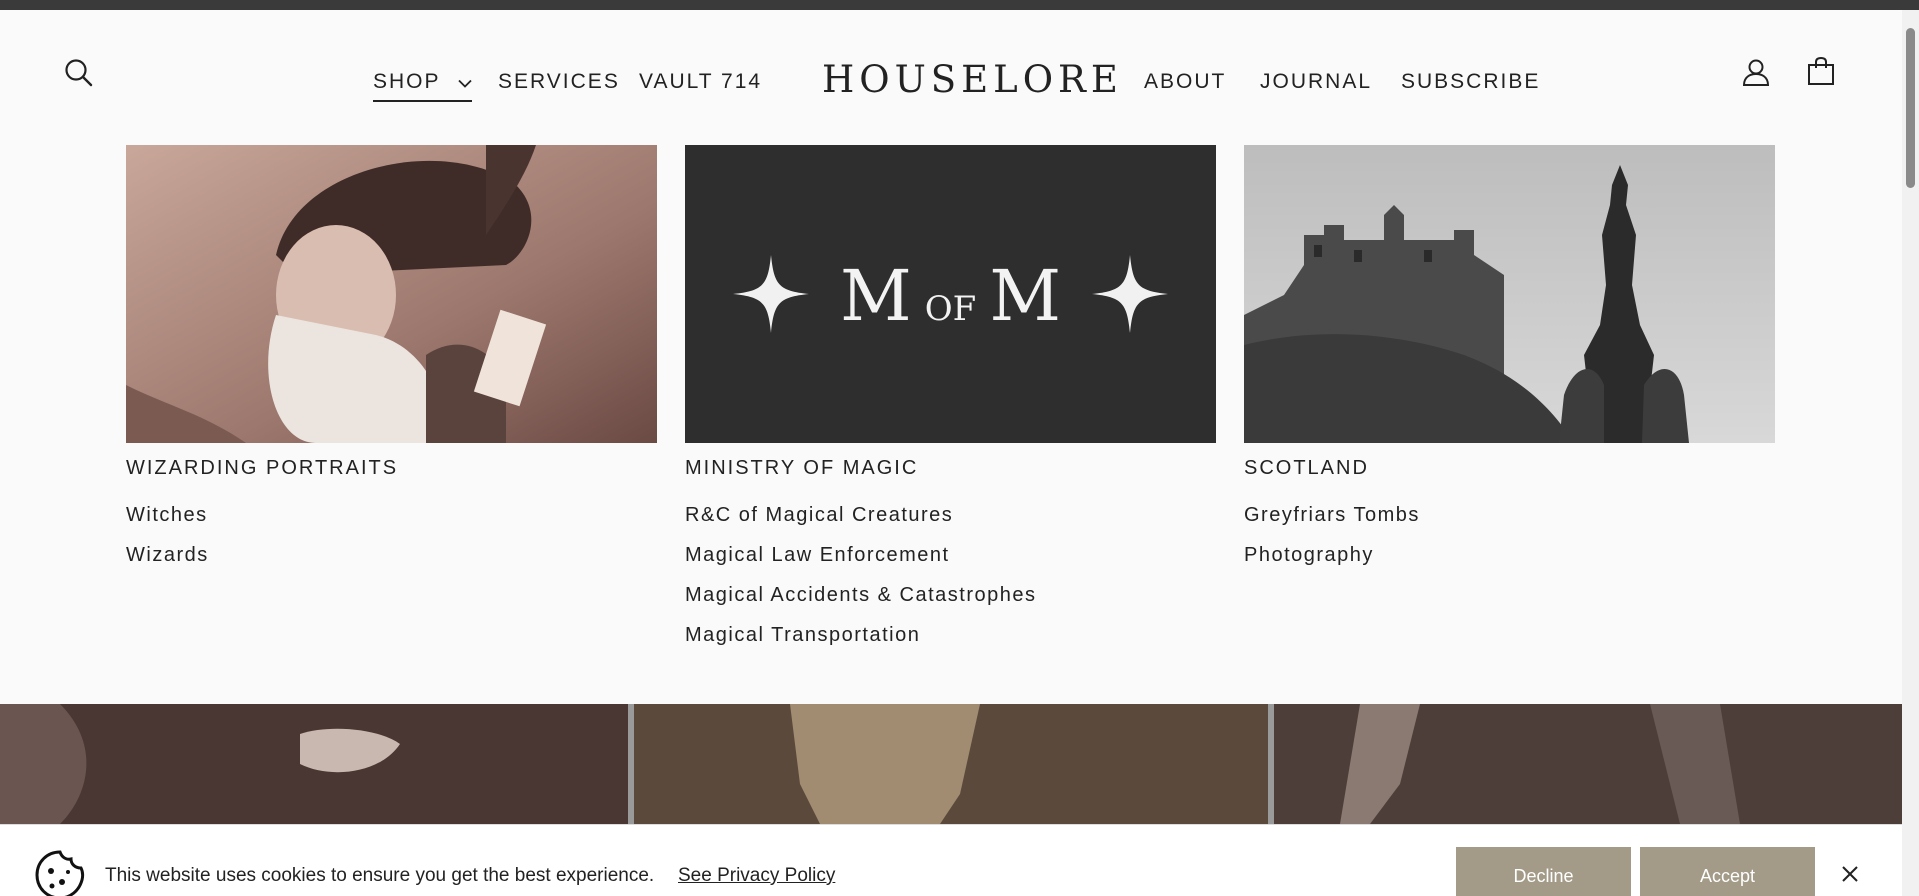 Image resolution: width=1919 pixels, height=896 pixels. I want to click on chevron-down-icon, so click(465, 82).